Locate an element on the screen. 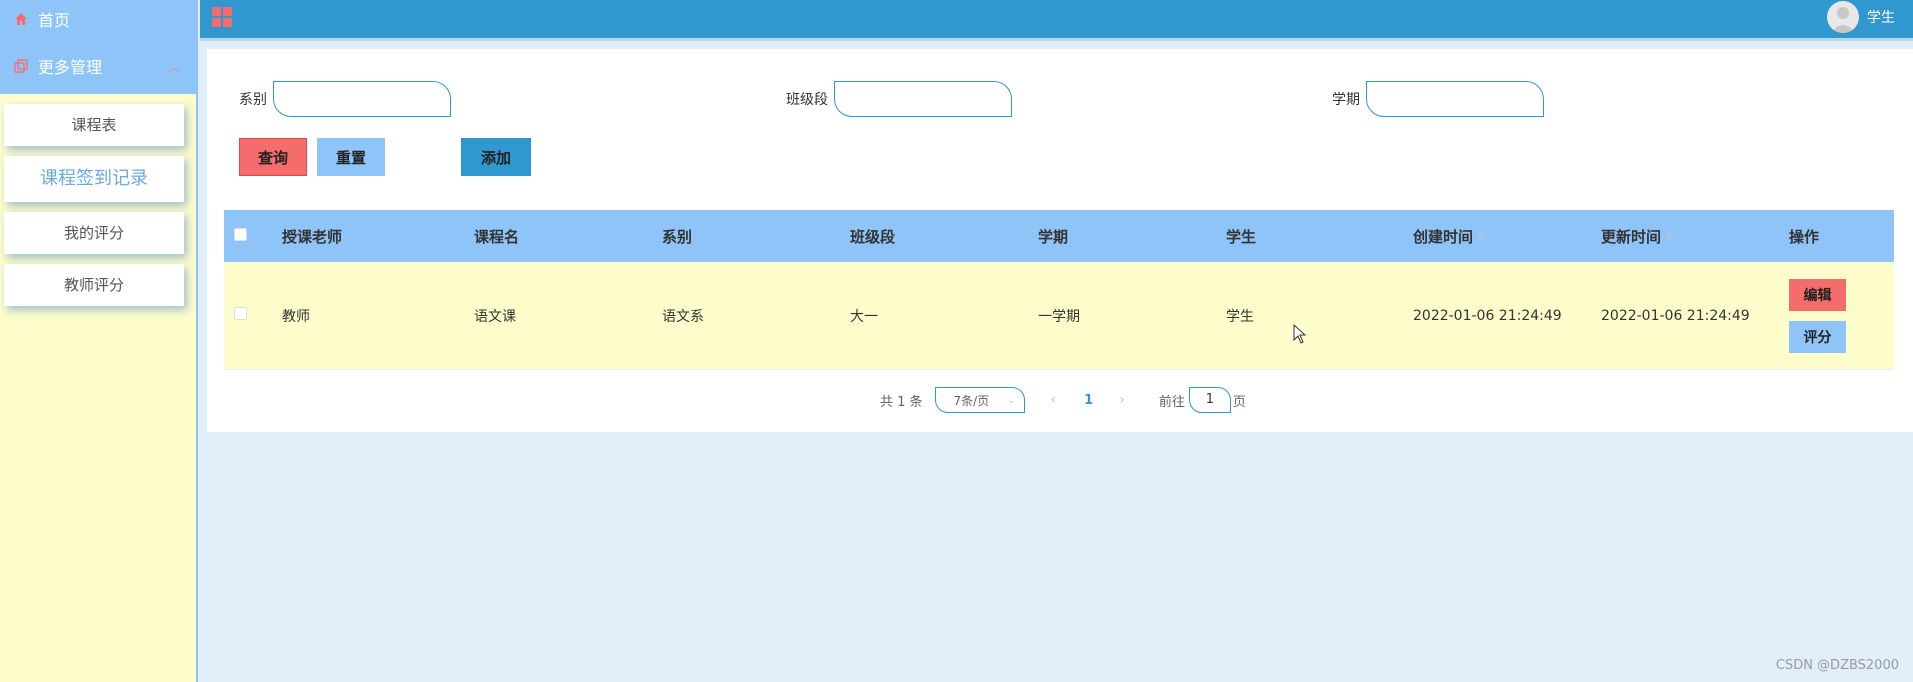 The height and width of the screenshot is (682, 1913). cell-teacher: 教师 is located at coordinates (296, 316).